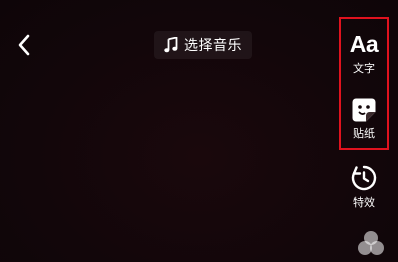  What do you see at coordinates (364, 110) in the screenshot?
I see `sticker-icon` at bounding box center [364, 110].